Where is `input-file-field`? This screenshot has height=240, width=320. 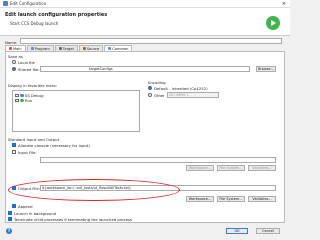
input-file-field is located at coordinates (158, 160).